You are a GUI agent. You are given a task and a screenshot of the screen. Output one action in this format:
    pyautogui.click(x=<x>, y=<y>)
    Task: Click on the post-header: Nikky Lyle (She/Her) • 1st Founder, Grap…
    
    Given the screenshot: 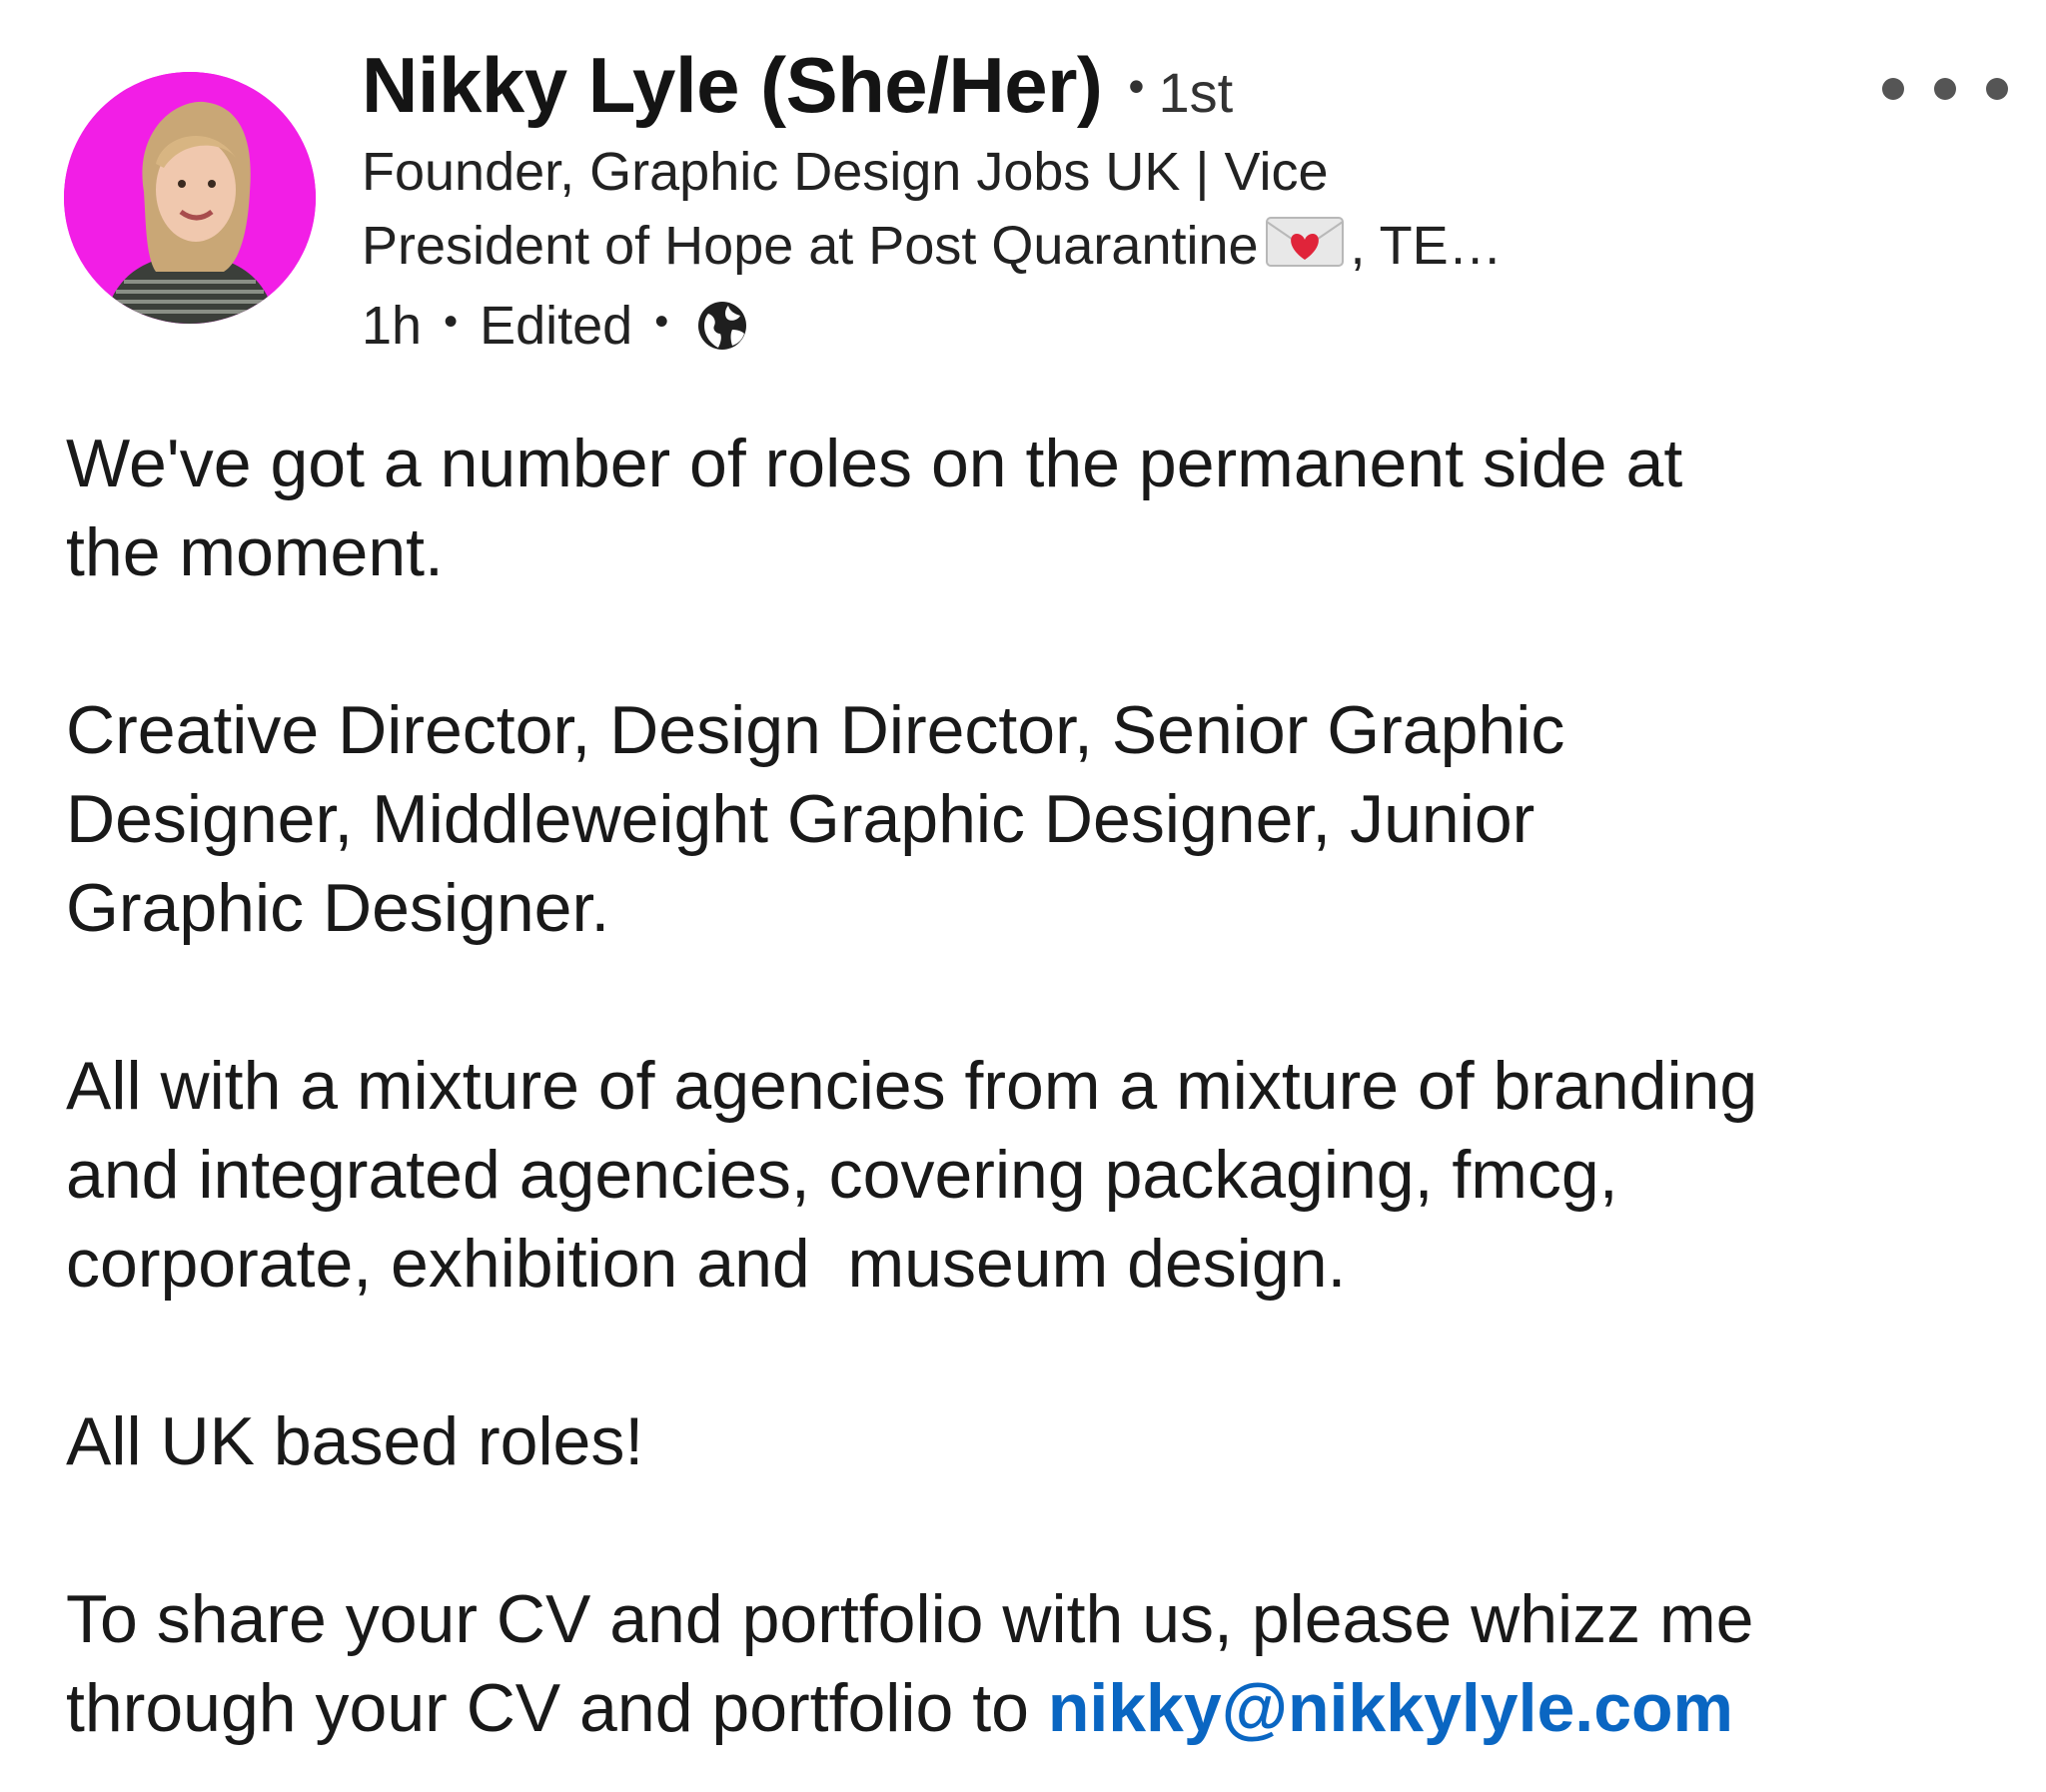 What is the action you would take?
    pyautogui.click(x=1061, y=201)
    